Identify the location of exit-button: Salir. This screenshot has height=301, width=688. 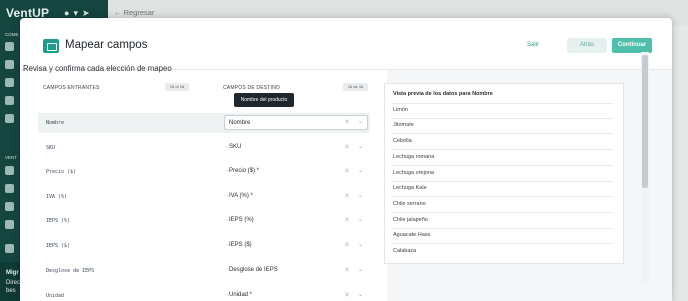
(533, 45).